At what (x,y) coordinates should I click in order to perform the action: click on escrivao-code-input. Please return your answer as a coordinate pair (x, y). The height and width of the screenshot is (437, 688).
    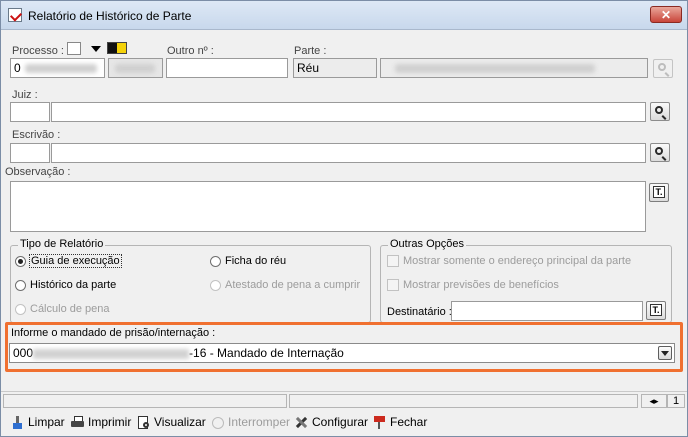
    Looking at the image, I should click on (30, 153).